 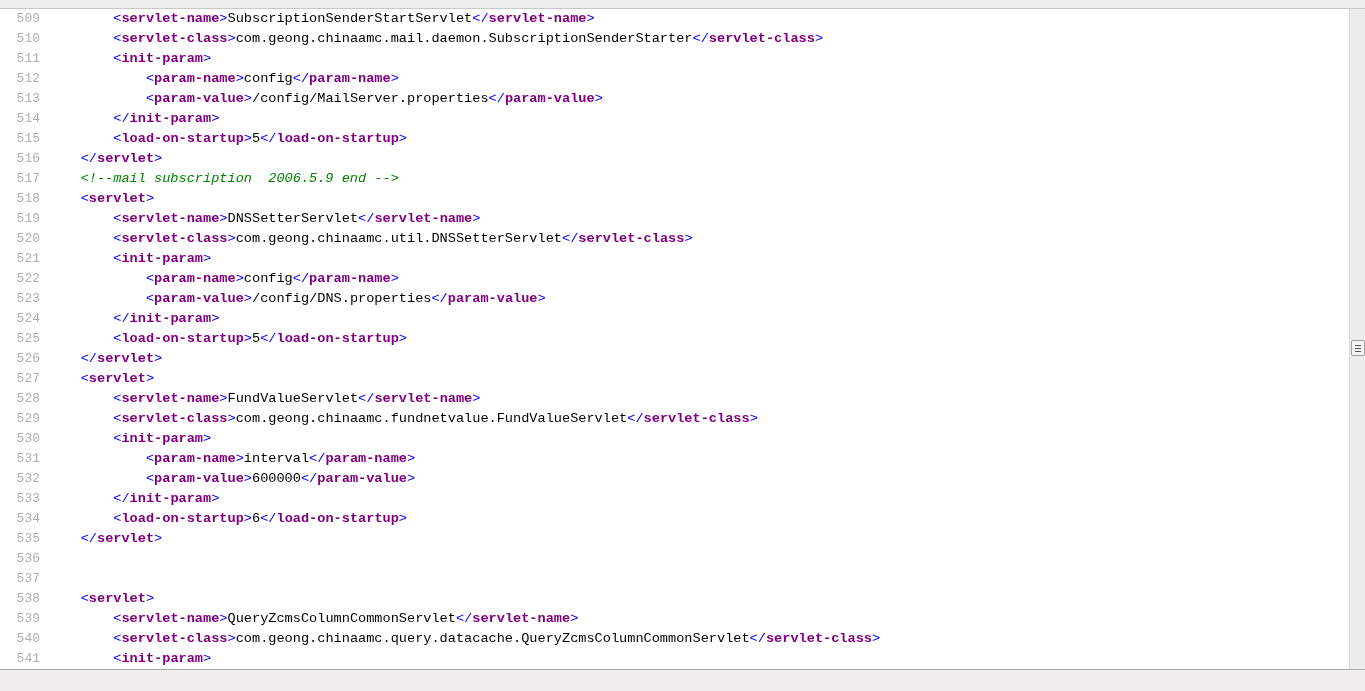 What do you see at coordinates (27, 159) in the screenshot?
I see `line-number: 516` at bounding box center [27, 159].